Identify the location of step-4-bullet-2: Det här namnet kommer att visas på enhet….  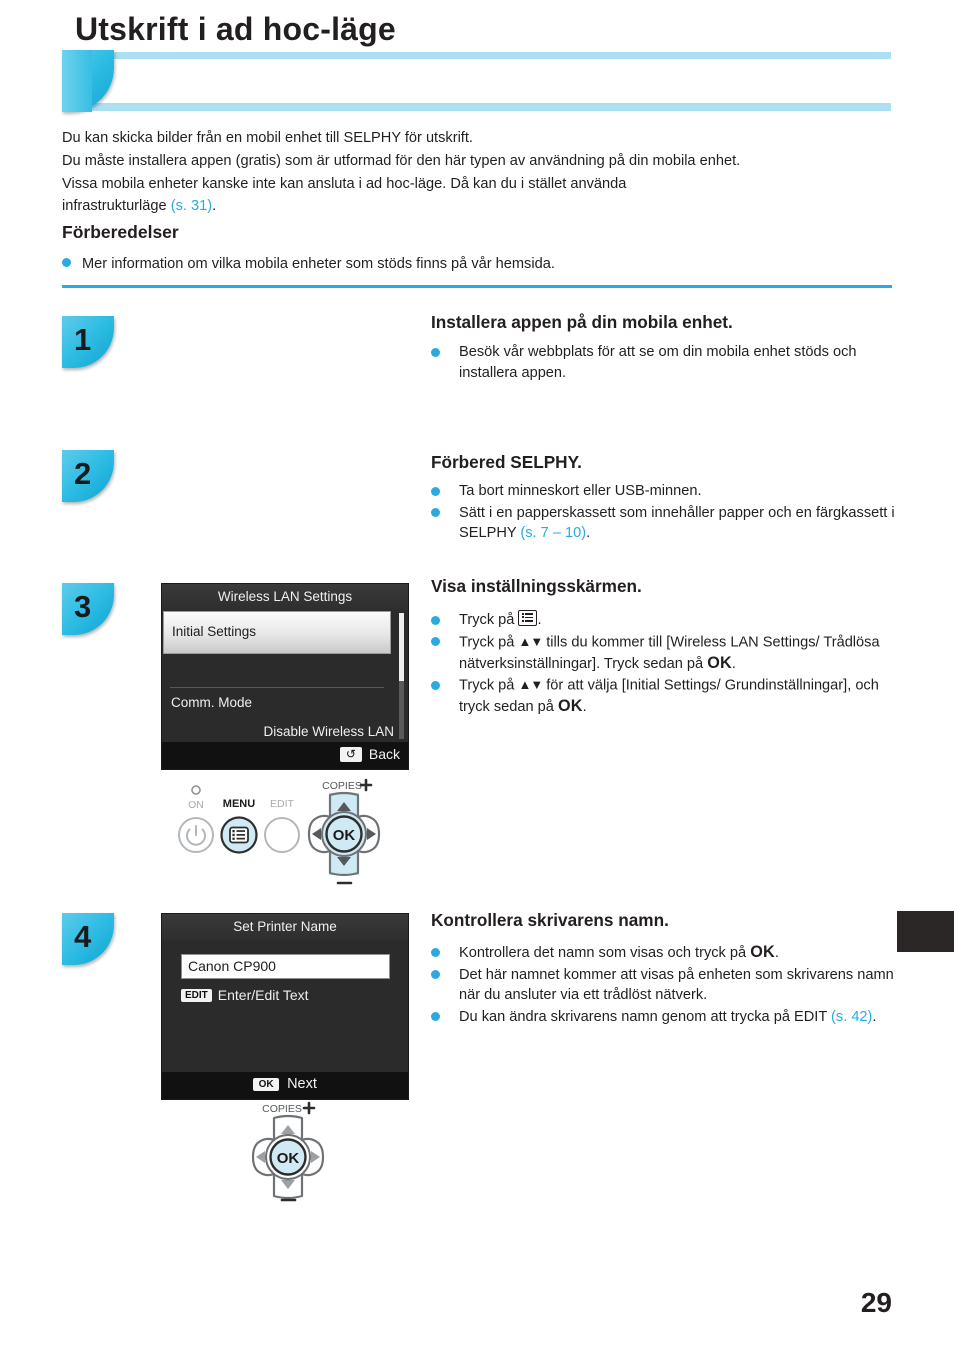
(671, 985).